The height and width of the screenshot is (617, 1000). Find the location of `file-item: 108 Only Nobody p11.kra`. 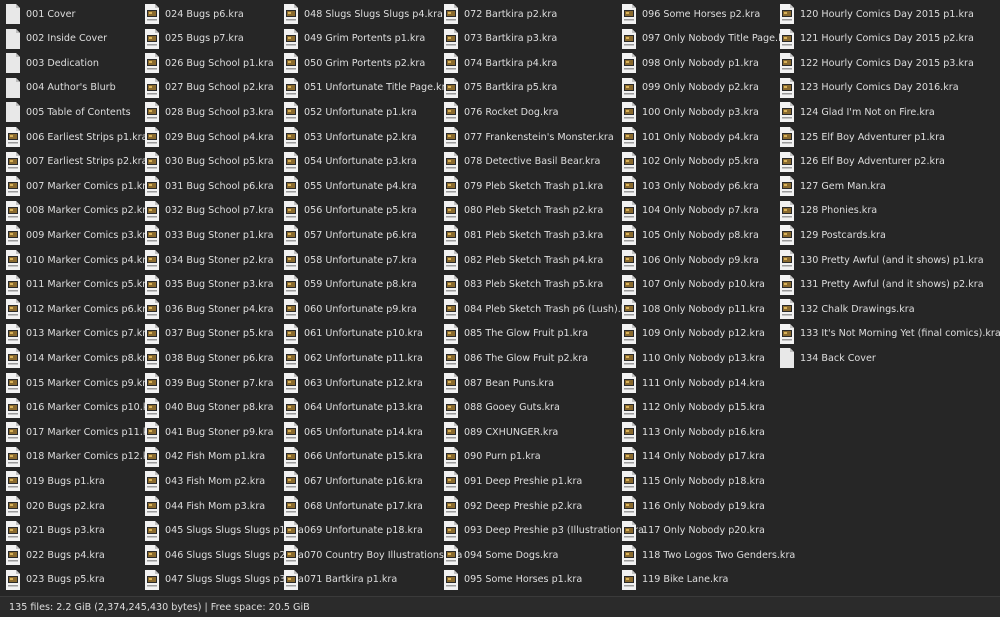

file-item: 108 Only Nobody p11.kra is located at coordinates (690, 309).